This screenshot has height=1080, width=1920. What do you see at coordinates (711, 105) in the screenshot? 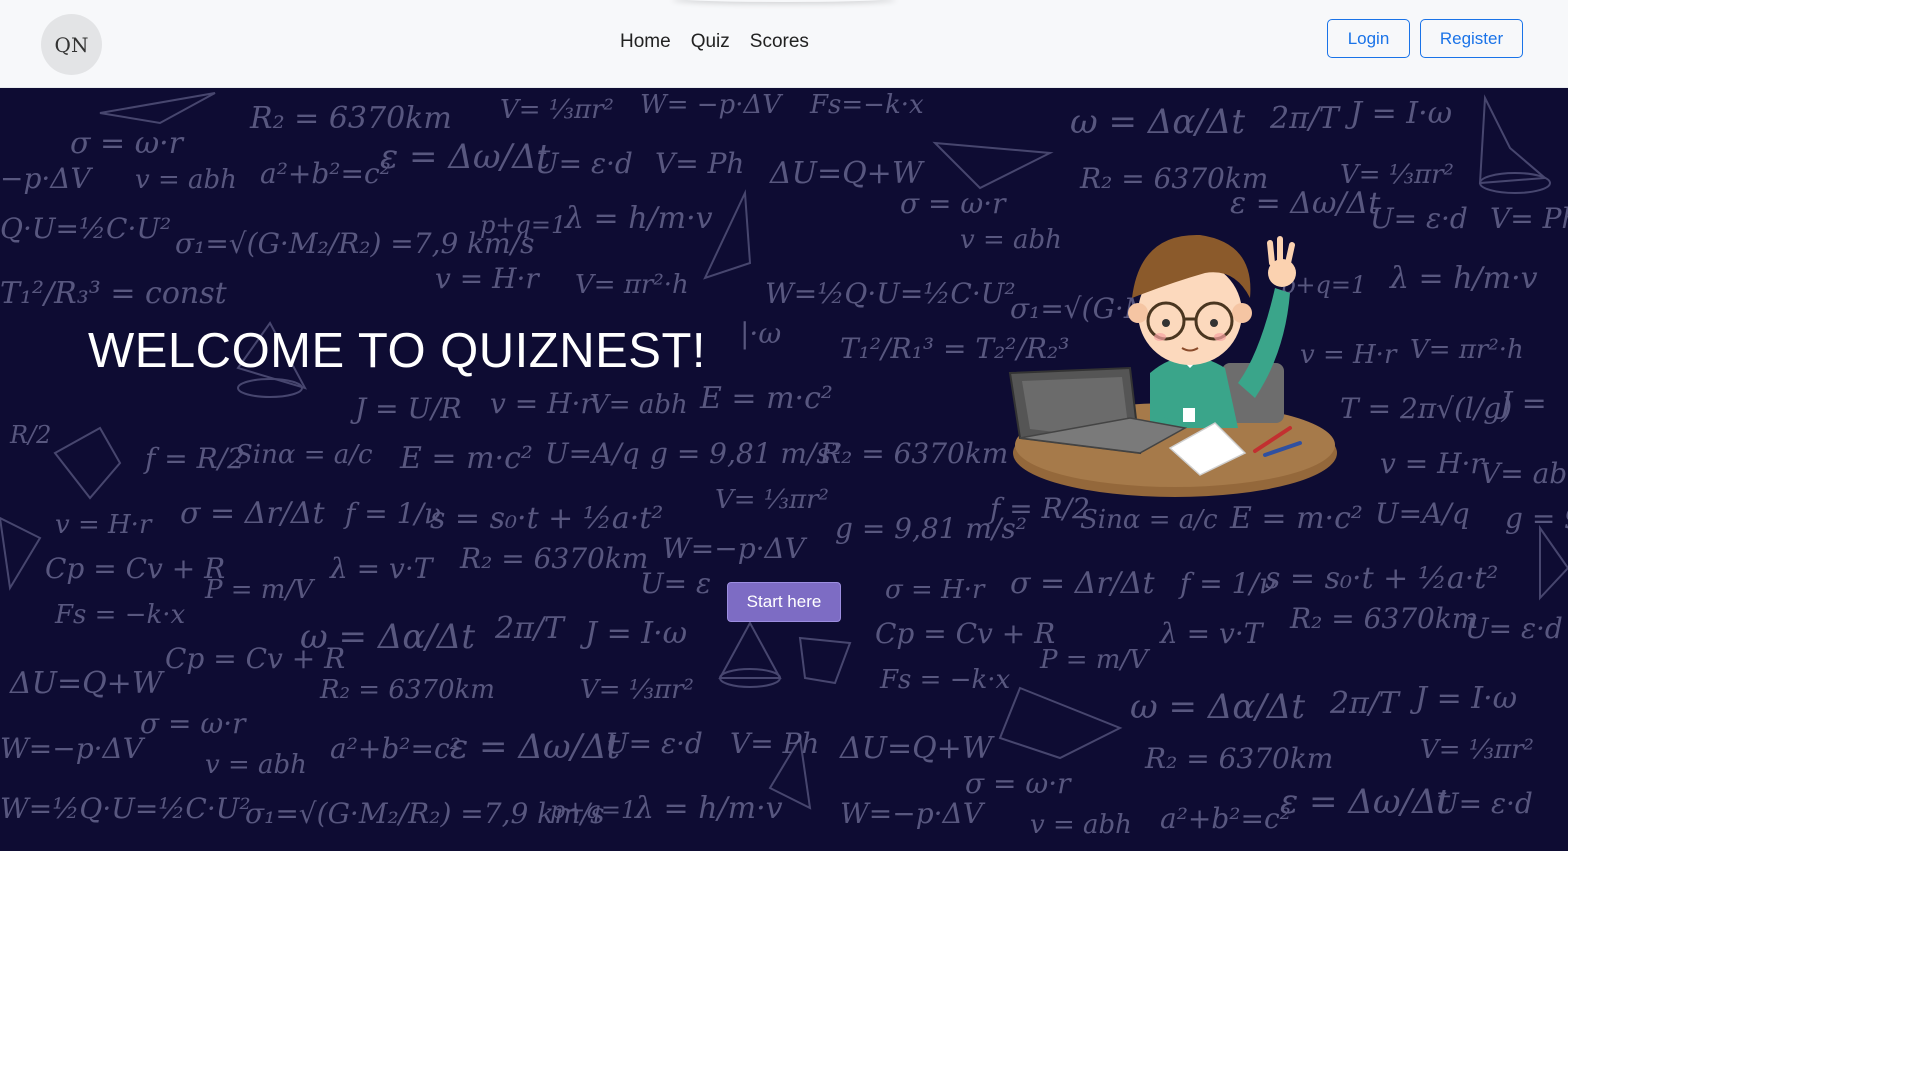
I see `svg-text: W= −p·ΔV` at bounding box center [711, 105].